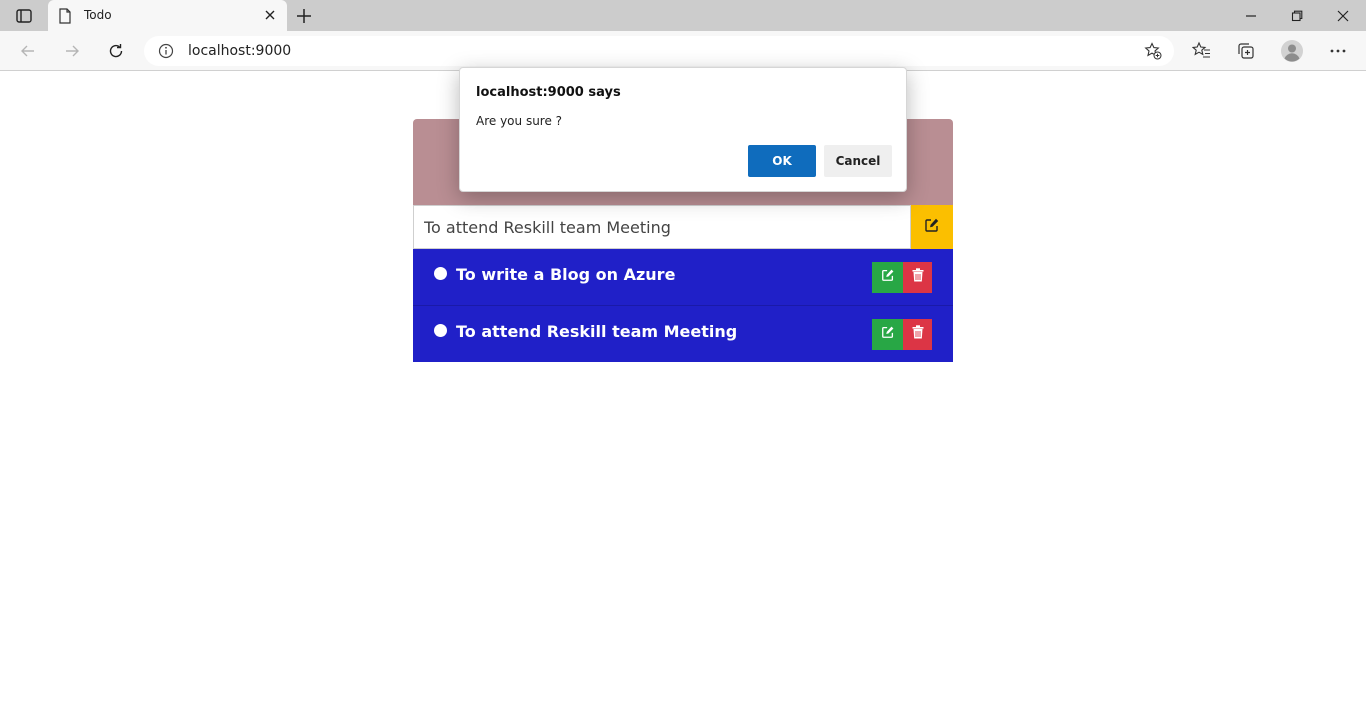 The image size is (1366, 721). Describe the element at coordinates (28, 51) in the screenshot. I see `back-arrow-icon` at that location.